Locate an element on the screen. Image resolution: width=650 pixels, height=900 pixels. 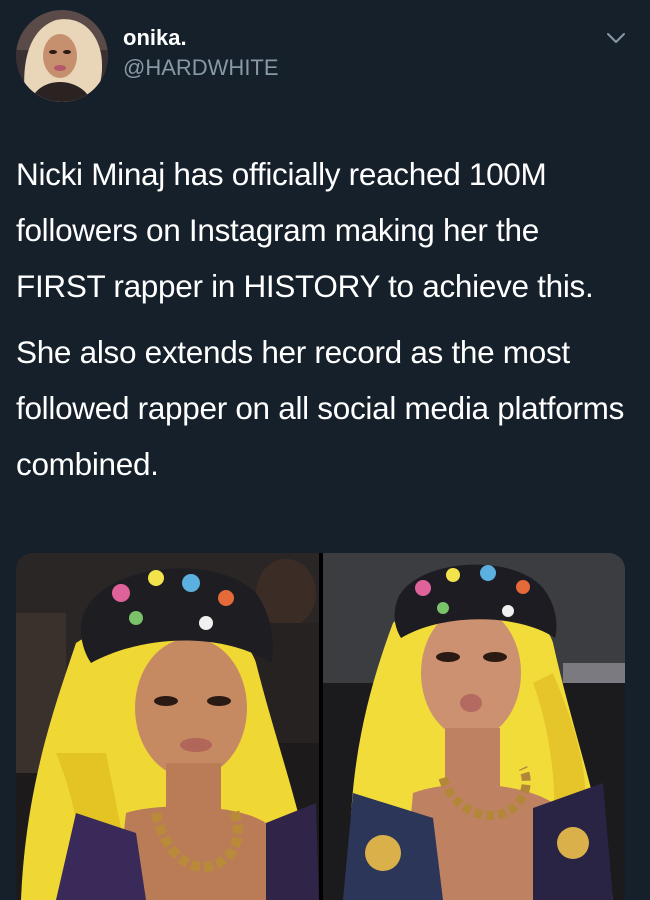
user-block: onika. @HARDWHITE is located at coordinates (201, 53).